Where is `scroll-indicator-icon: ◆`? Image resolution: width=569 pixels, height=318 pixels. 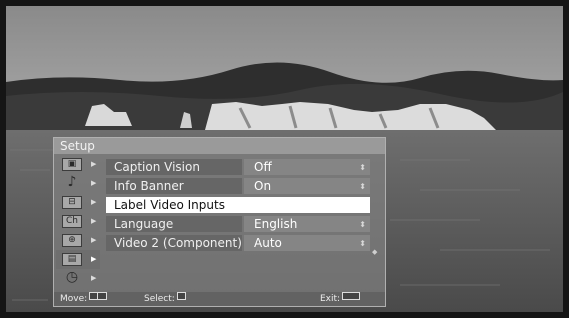
scroll-indicator-icon: ◆ is located at coordinates (375, 252).